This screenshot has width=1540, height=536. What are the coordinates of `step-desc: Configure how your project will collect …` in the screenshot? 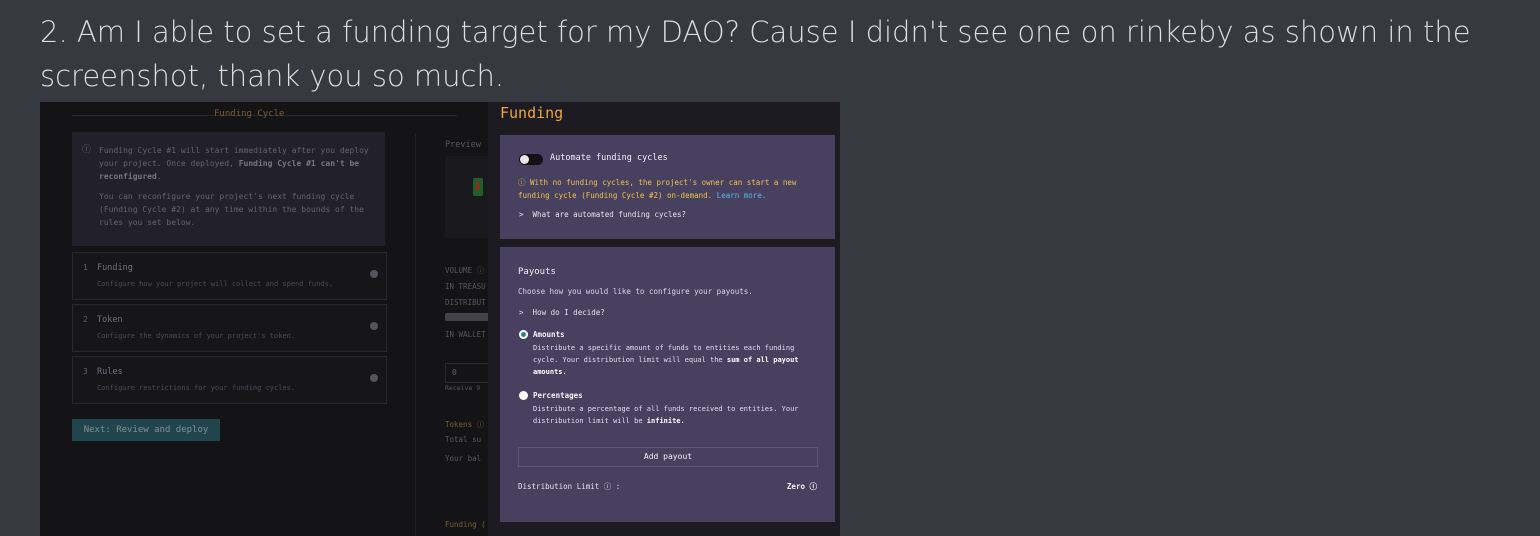 It's located at (215, 284).